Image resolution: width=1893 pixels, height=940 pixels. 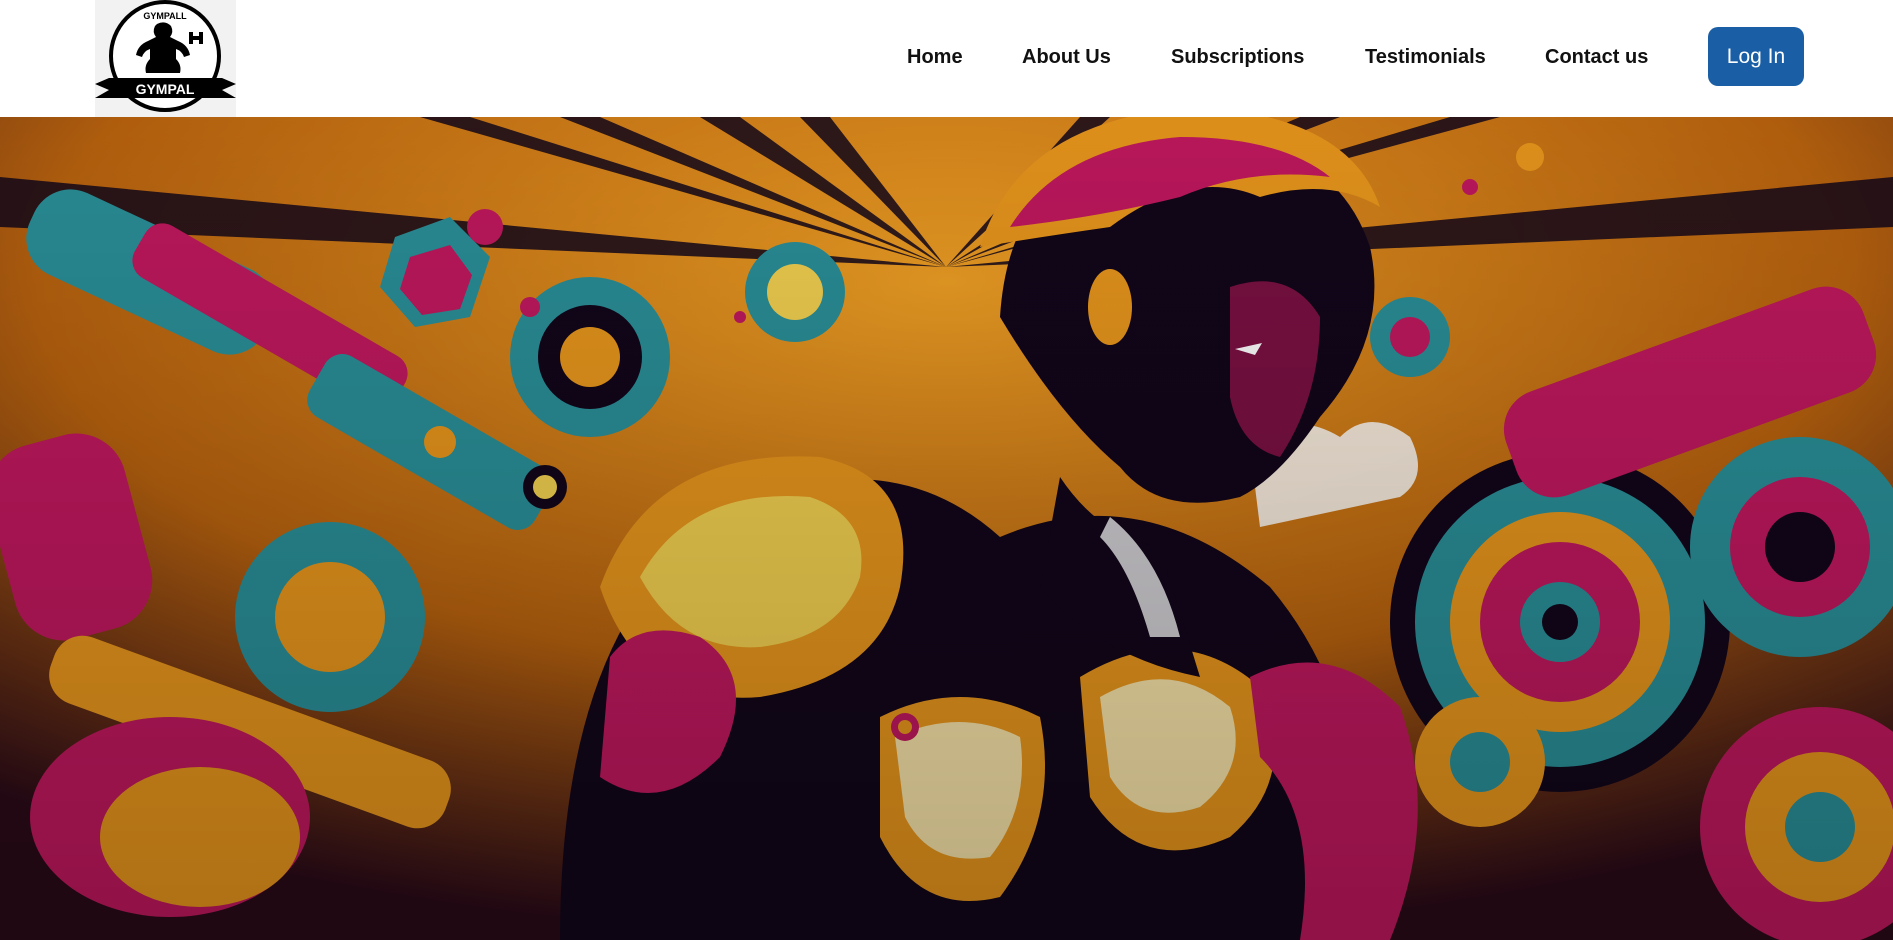 I want to click on nav-subscriptions: Subscriptions, so click(x=1237, y=57).